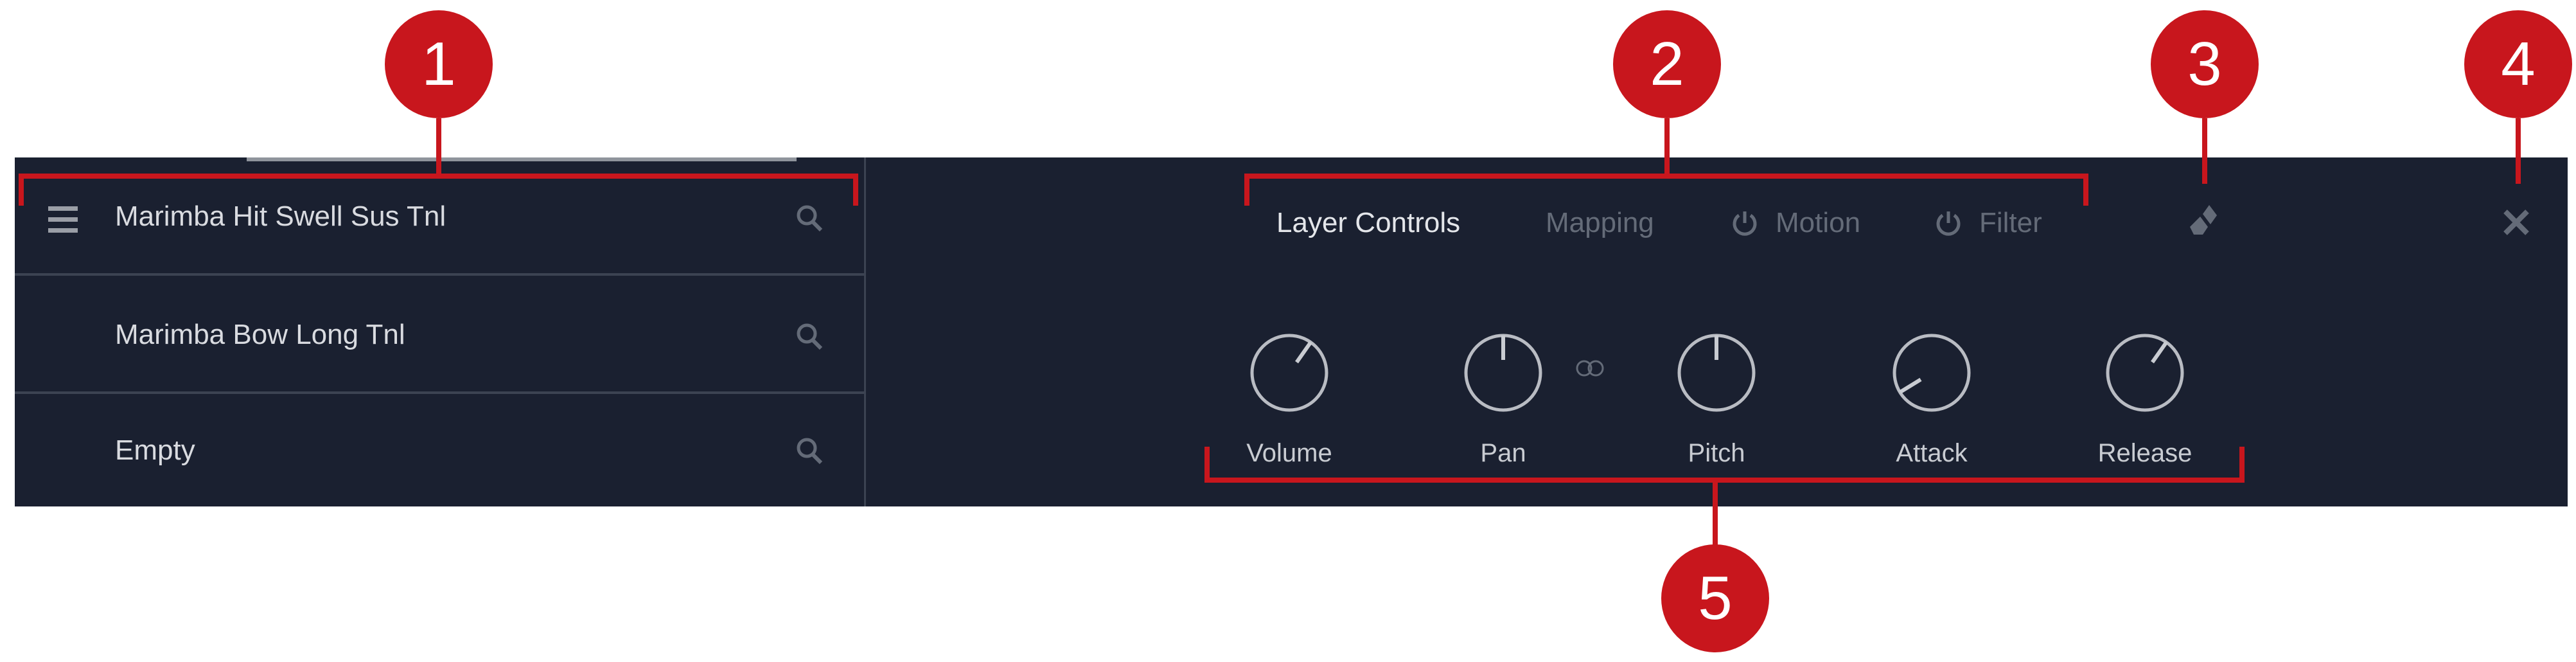 Image resolution: width=2576 pixels, height=662 pixels. What do you see at coordinates (2205, 64) in the screenshot?
I see `annotation-3: 3` at bounding box center [2205, 64].